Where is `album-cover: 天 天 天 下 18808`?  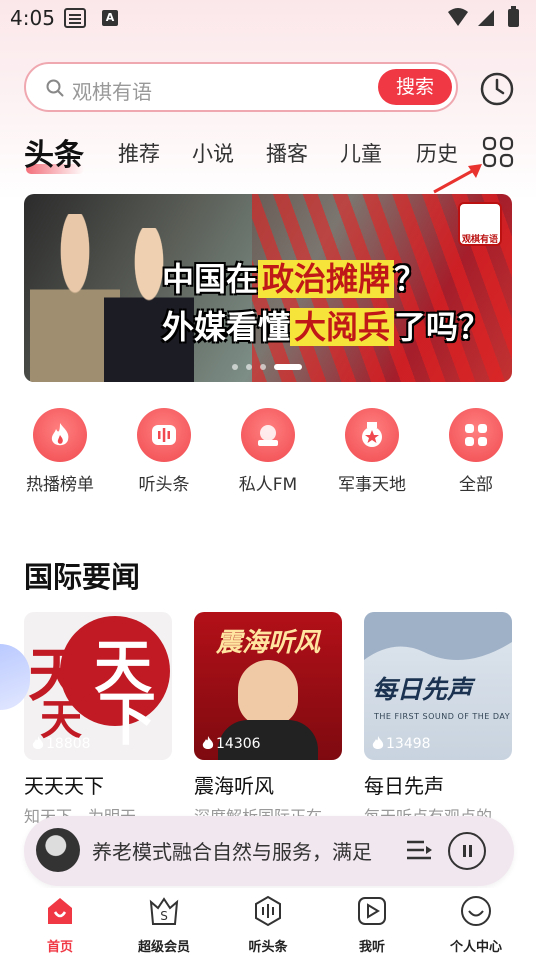
album-cover: 天 天 天 下 18808 is located at coordinates (98, 686).